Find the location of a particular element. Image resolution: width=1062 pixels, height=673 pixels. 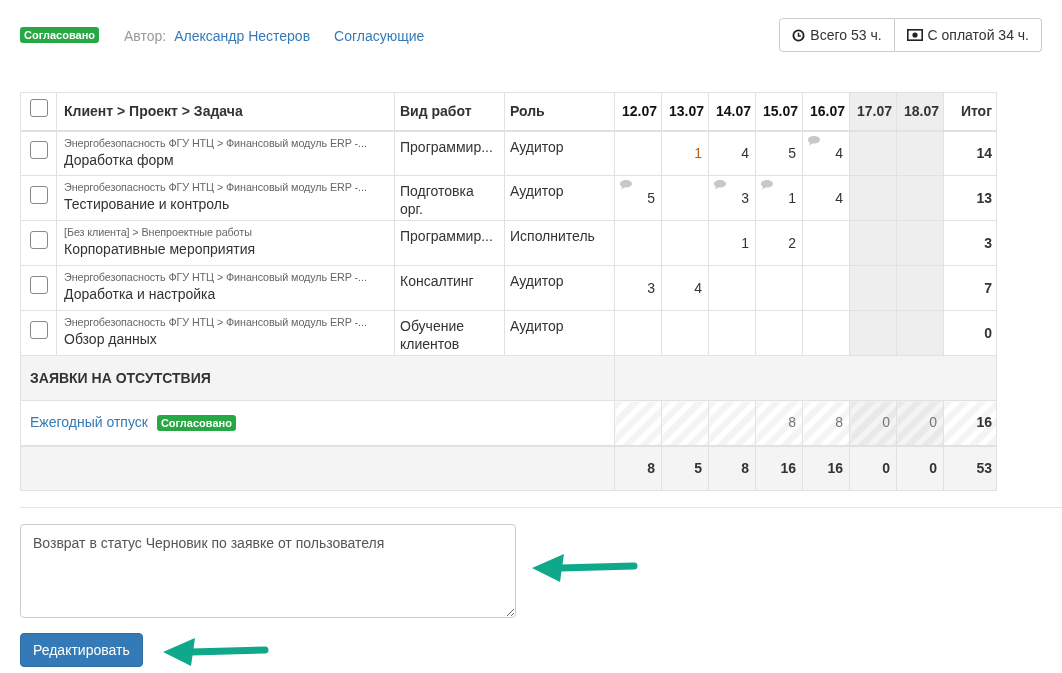

author-link: Александр Нестеров is located at coordinates (242, 36).